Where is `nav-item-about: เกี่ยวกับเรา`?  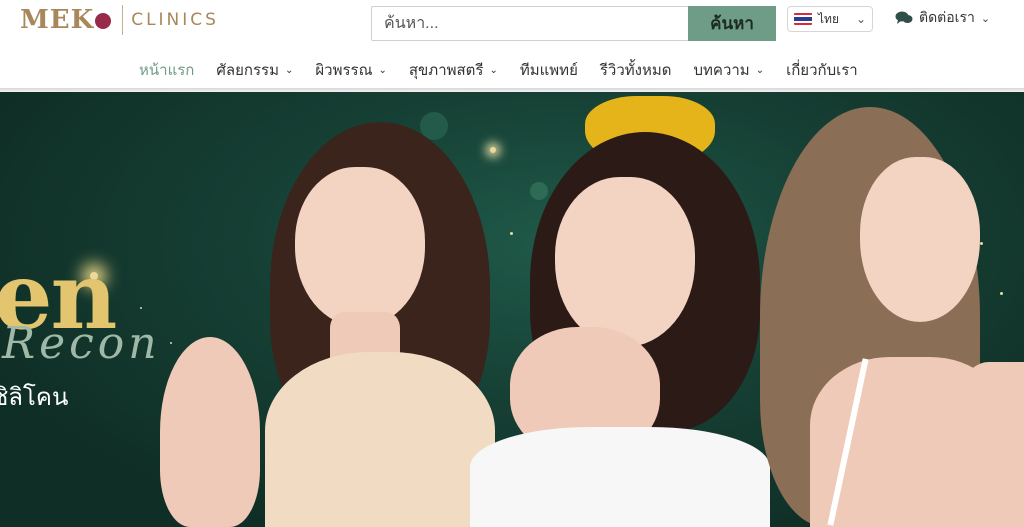 nav-item-about: เกี่ยวกับเรา is located at coordinates (822, 70).